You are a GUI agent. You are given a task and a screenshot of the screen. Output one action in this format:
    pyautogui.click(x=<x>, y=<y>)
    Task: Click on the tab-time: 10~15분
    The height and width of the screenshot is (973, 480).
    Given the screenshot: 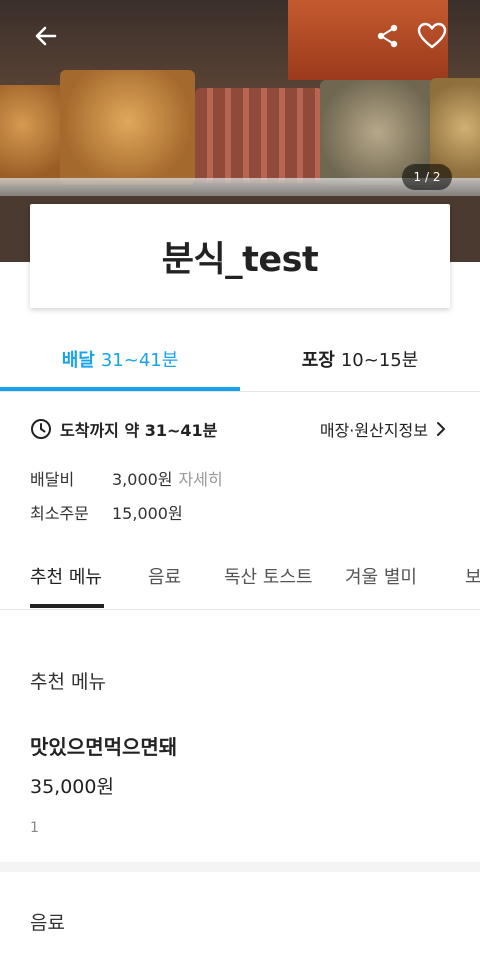 What is the action you would take?
    pyautogui.click(x=379, y=360)
    